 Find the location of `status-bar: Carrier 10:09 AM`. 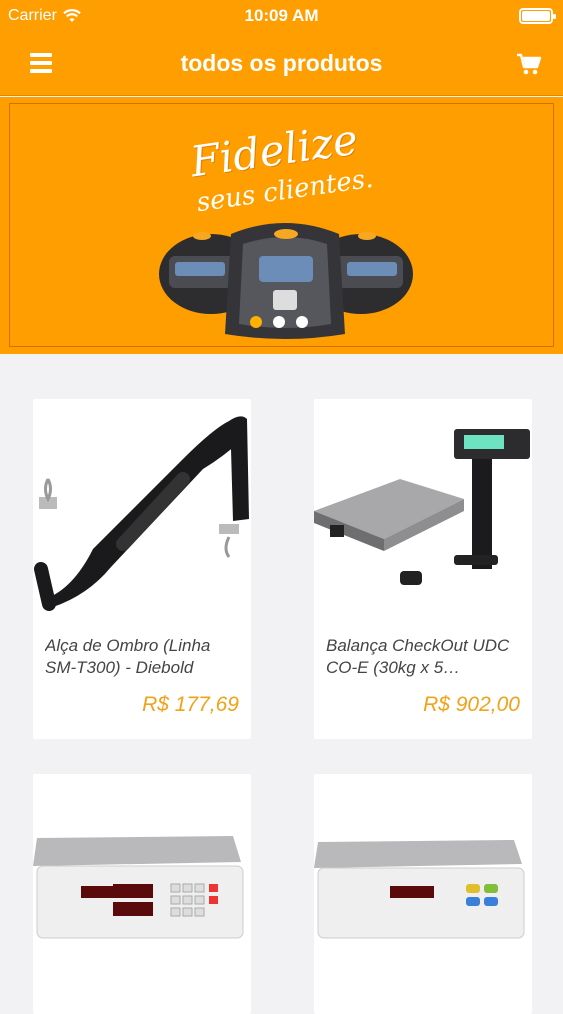

status-bar: Carrier 10:09 AM is located at coordinates (281, 16).